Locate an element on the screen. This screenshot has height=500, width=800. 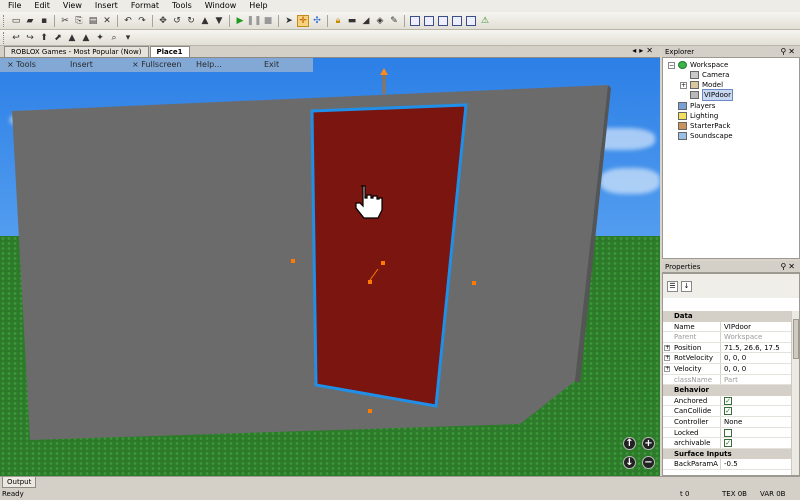
zoom-out-button: − is located at coordinates (648, 462).